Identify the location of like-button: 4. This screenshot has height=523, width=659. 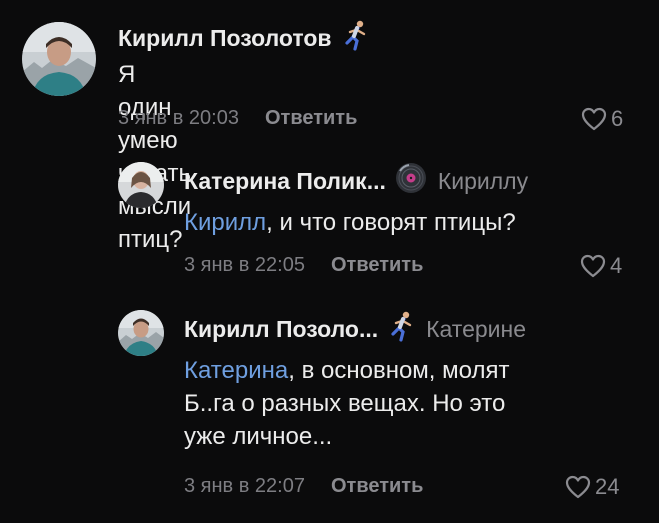
(601, 266).